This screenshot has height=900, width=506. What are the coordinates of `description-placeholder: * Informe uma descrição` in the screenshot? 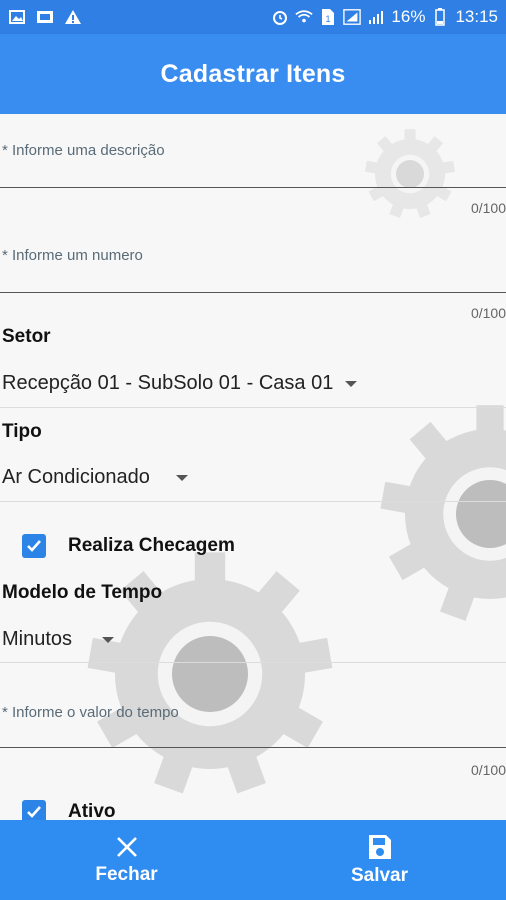 It's located at (83, 150).